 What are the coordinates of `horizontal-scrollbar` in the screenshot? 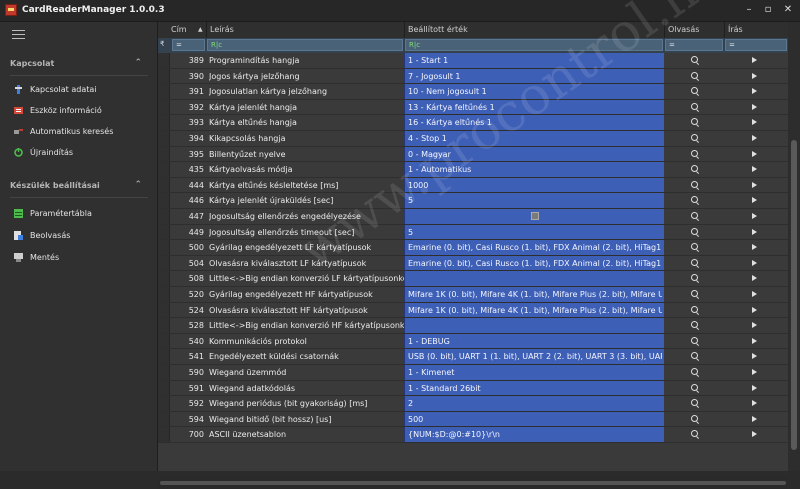 It's located at (473, 483).